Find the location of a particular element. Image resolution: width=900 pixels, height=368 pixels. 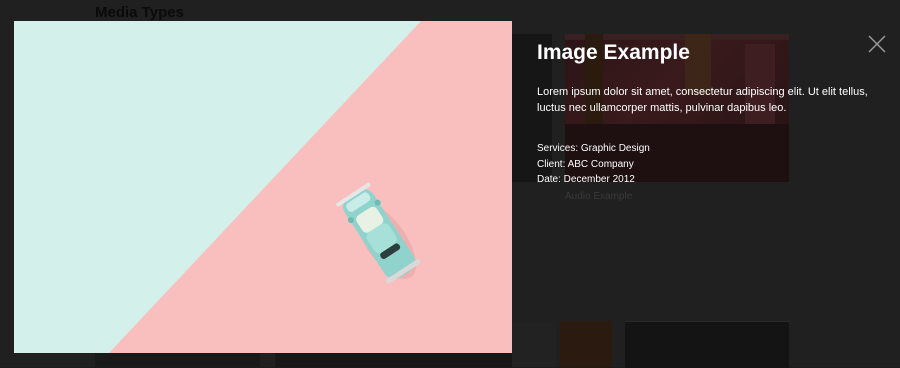

close-x-icon is located at coordinates (877, 44).